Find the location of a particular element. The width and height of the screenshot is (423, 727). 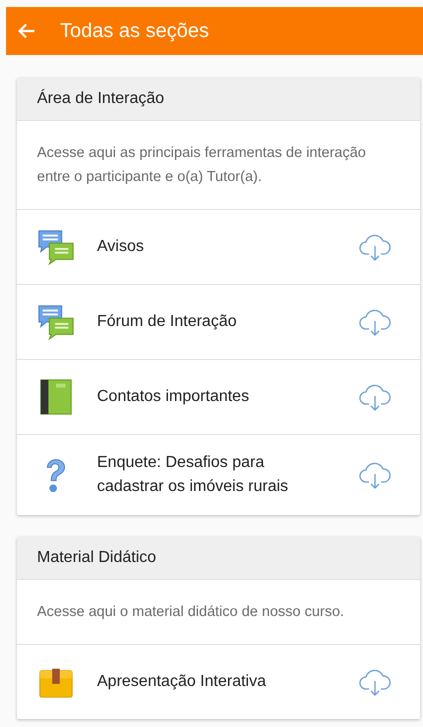

activity-item: Contatos importantes is located at coordinates (218, 397).